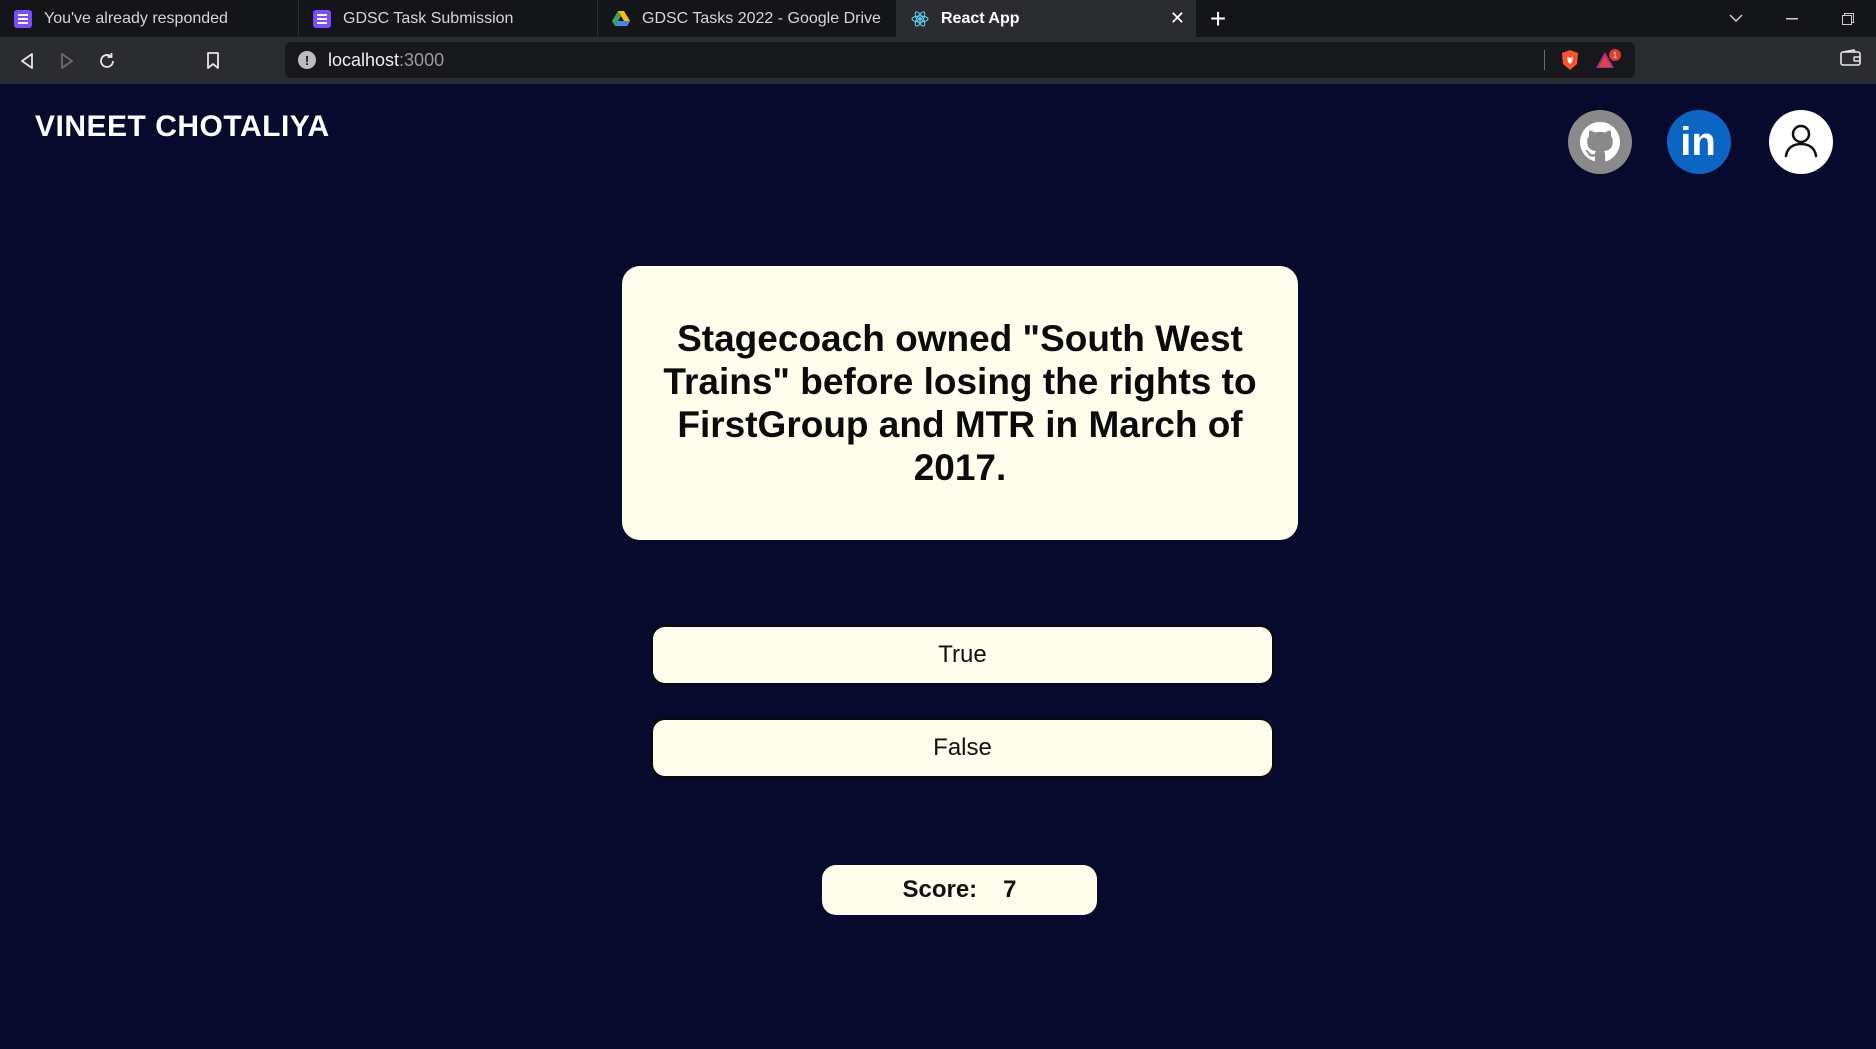 The height and width of the screenshot is (1049, 1876). What do you see at coordinates (1046, 18) in the screenshot?
I see `tab-react-app: React App ✕` at bounding box center [1046, 18].